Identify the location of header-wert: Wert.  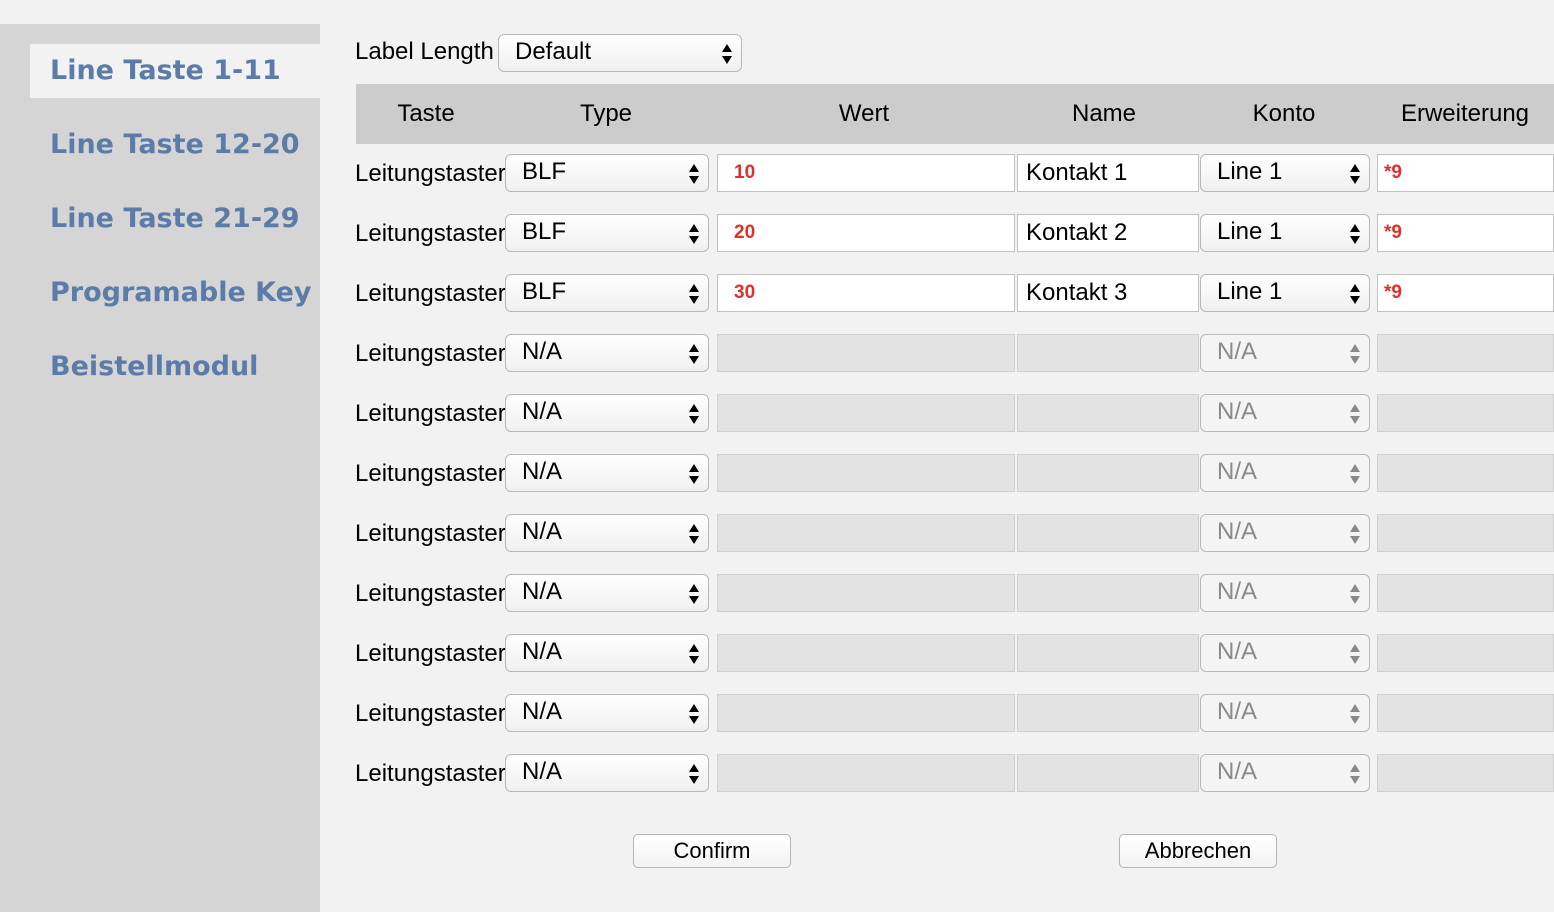
(864, 113).